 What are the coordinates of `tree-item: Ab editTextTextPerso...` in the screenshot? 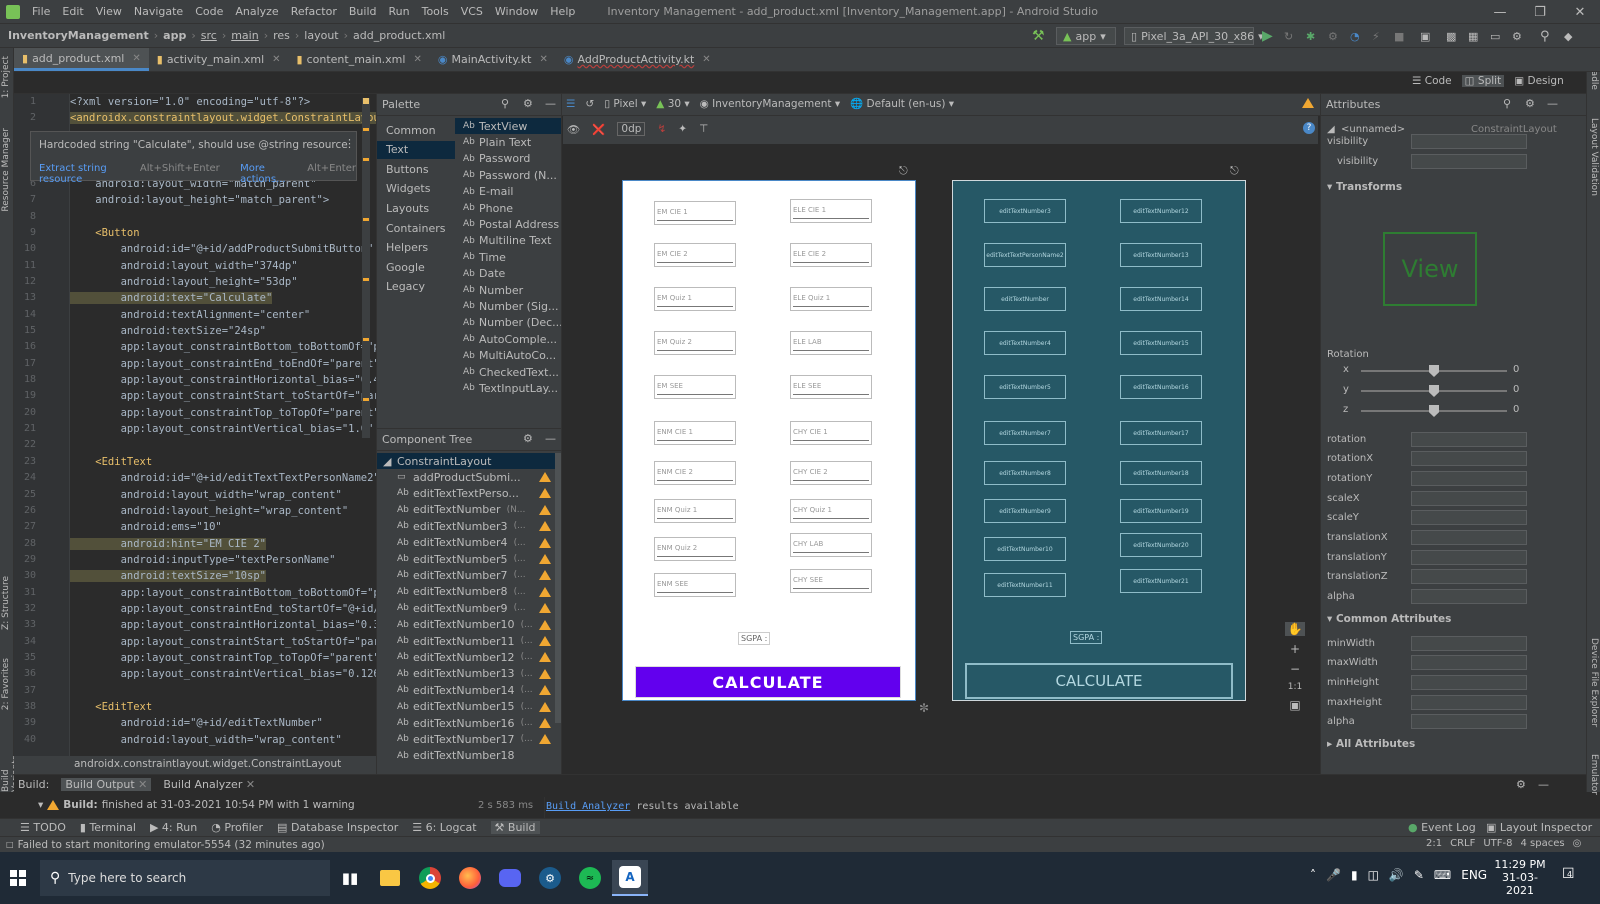 It's located at (466, 493).